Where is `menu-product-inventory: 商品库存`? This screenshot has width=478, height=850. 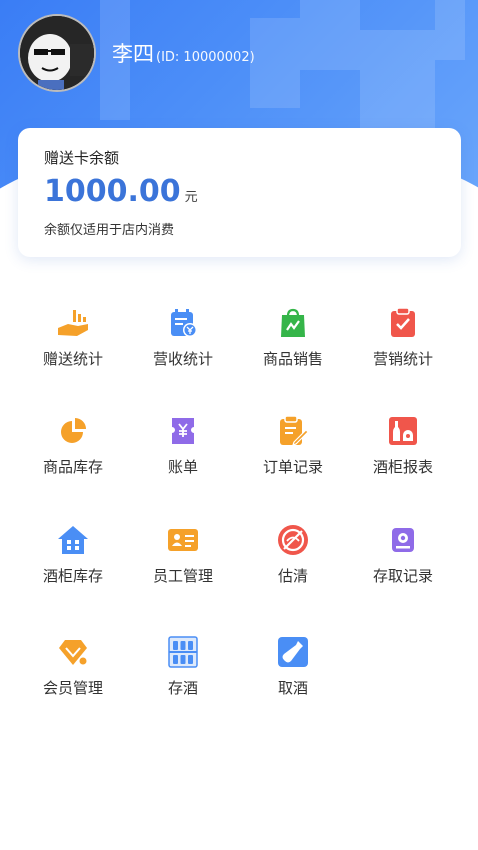 menu-product-inventory: 商品库存 is located at coordinates (73, 458).